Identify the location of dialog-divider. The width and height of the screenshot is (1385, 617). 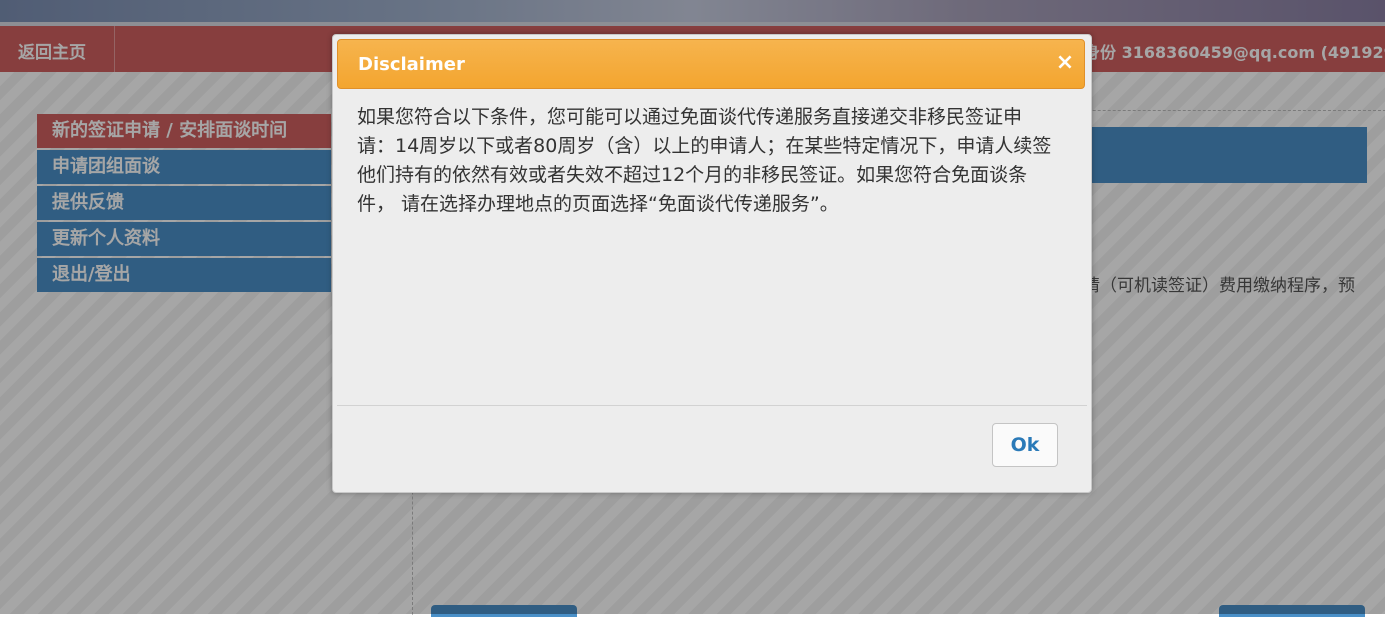
(712, 405).